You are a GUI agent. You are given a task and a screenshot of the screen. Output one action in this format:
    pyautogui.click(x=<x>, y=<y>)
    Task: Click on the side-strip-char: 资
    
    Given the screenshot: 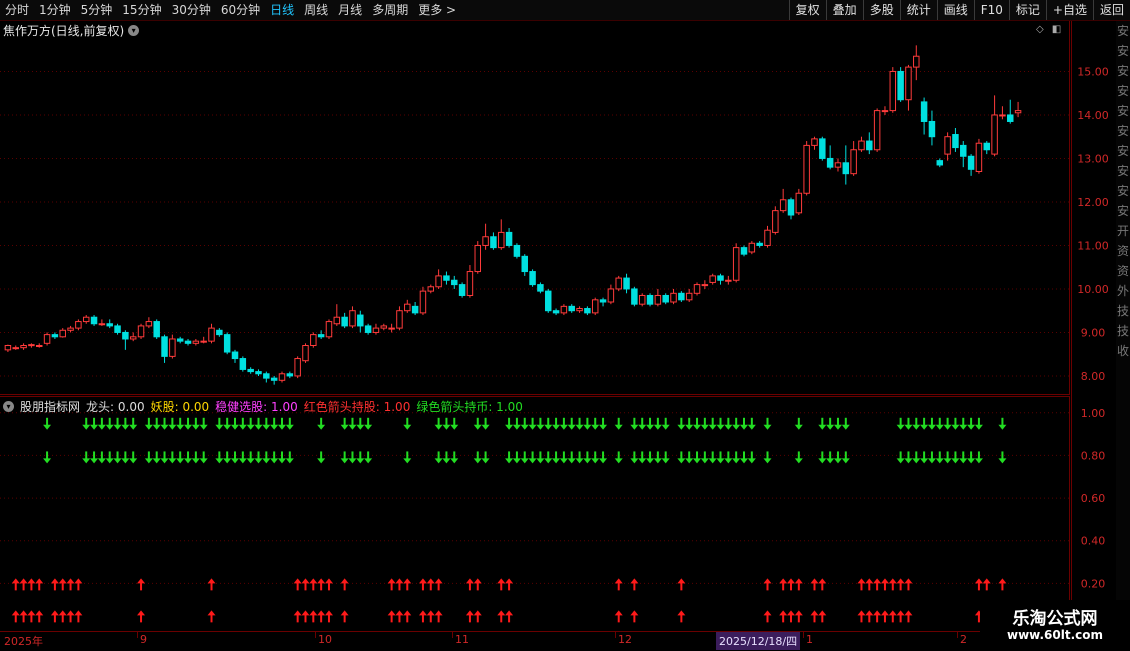 What is the action you would take?
    pyautogui.click(x=1122, y=271)
    